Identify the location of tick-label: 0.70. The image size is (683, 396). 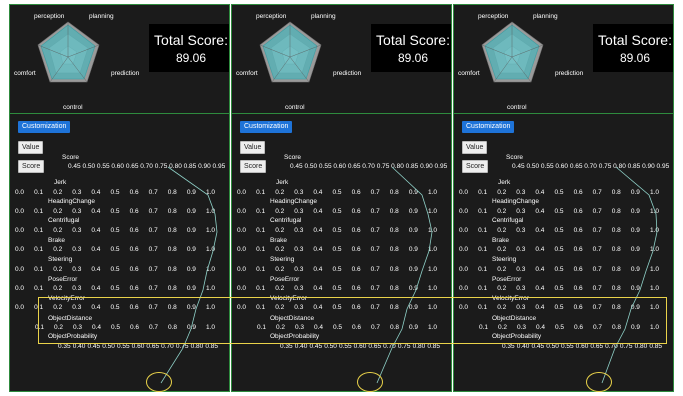
(611, 346).